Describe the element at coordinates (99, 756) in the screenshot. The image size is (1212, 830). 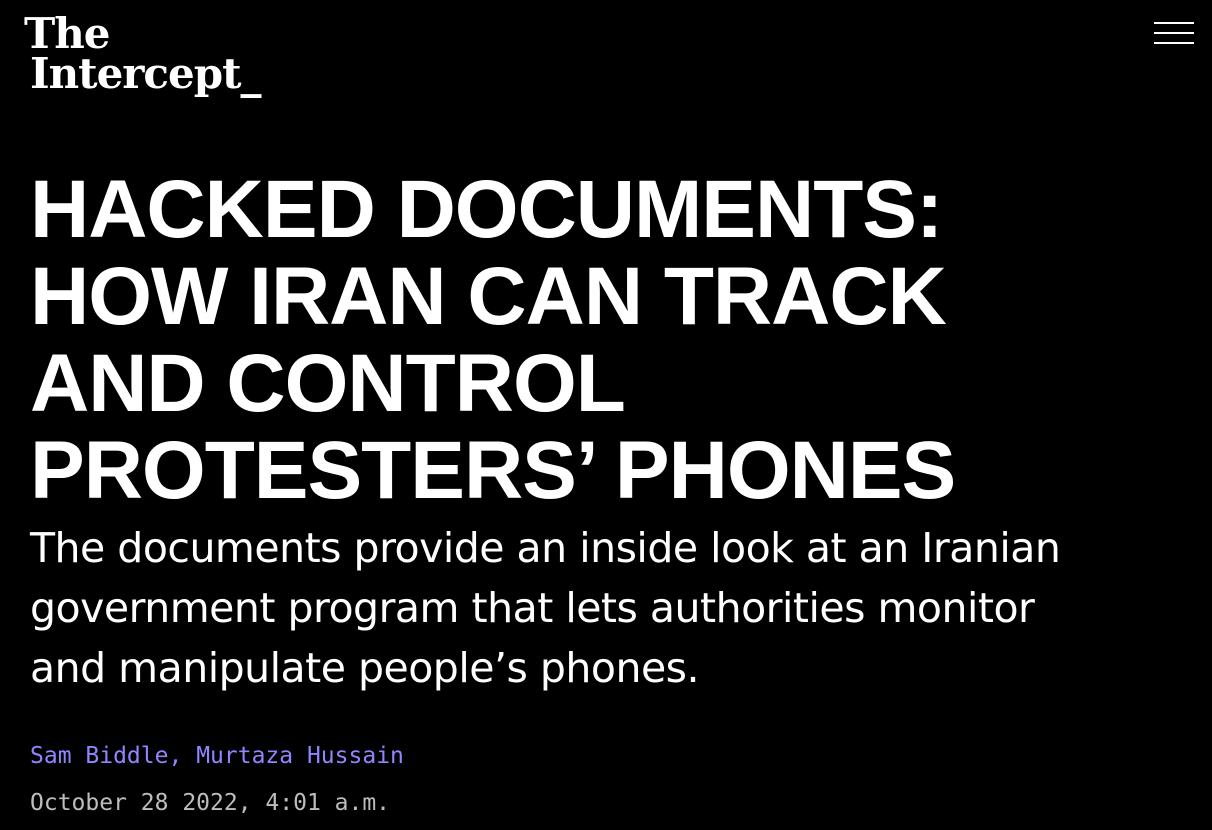
I see `author-link: Sam Biddle` at that location.